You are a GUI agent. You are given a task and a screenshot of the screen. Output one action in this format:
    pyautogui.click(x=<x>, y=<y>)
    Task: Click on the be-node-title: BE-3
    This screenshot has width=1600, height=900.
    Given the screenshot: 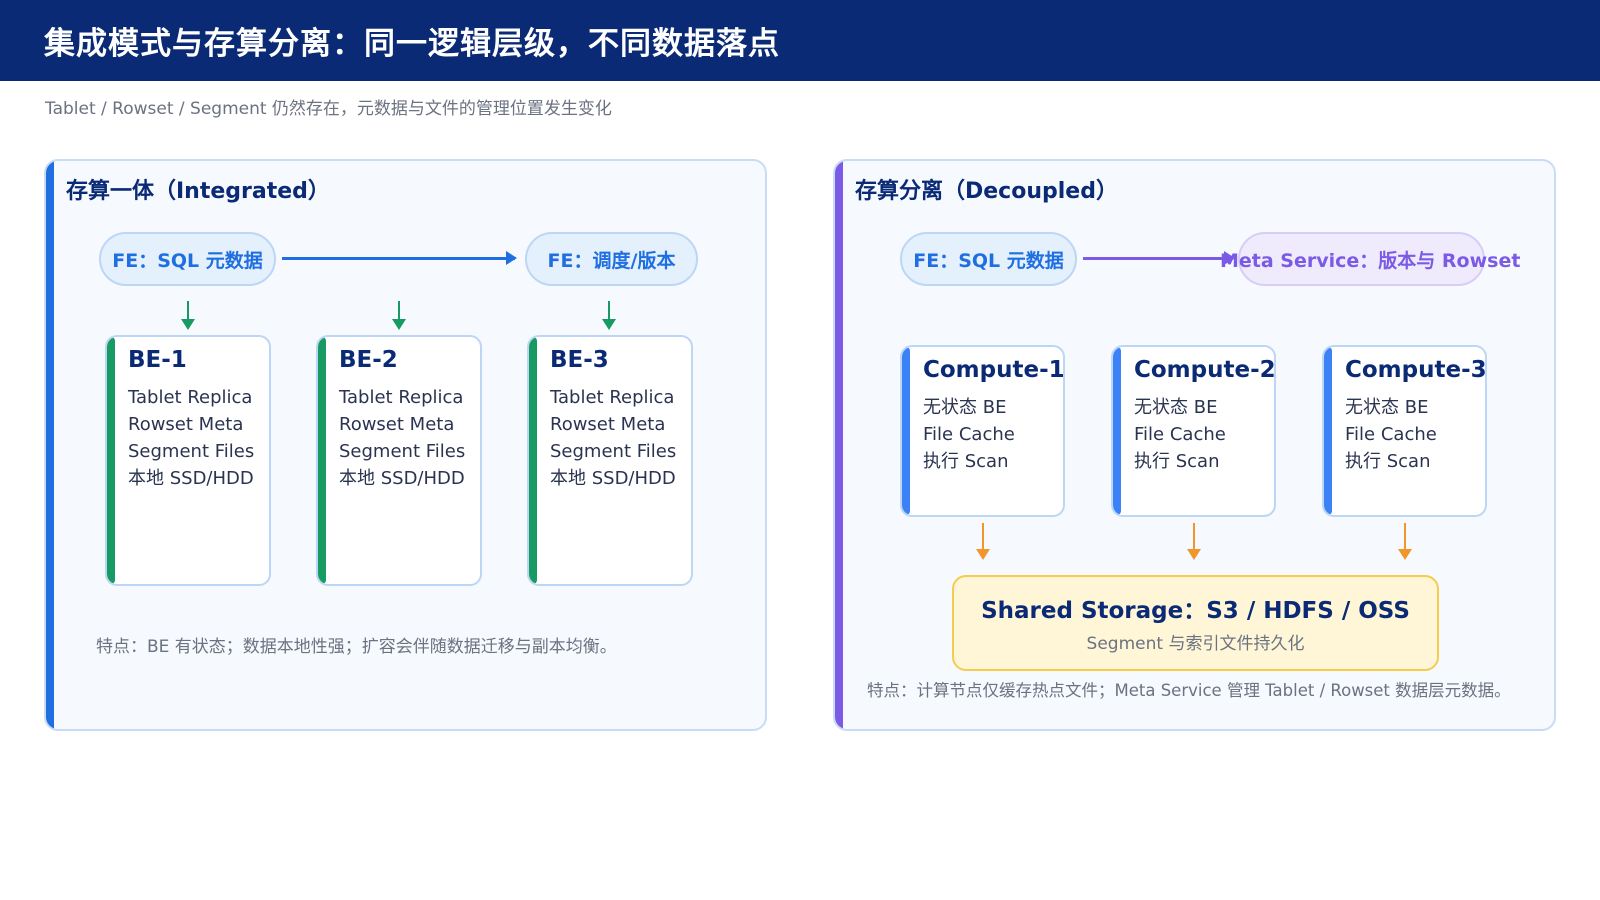 What is the action you would take?
    pyautogui.click(x=579, y=360)
    